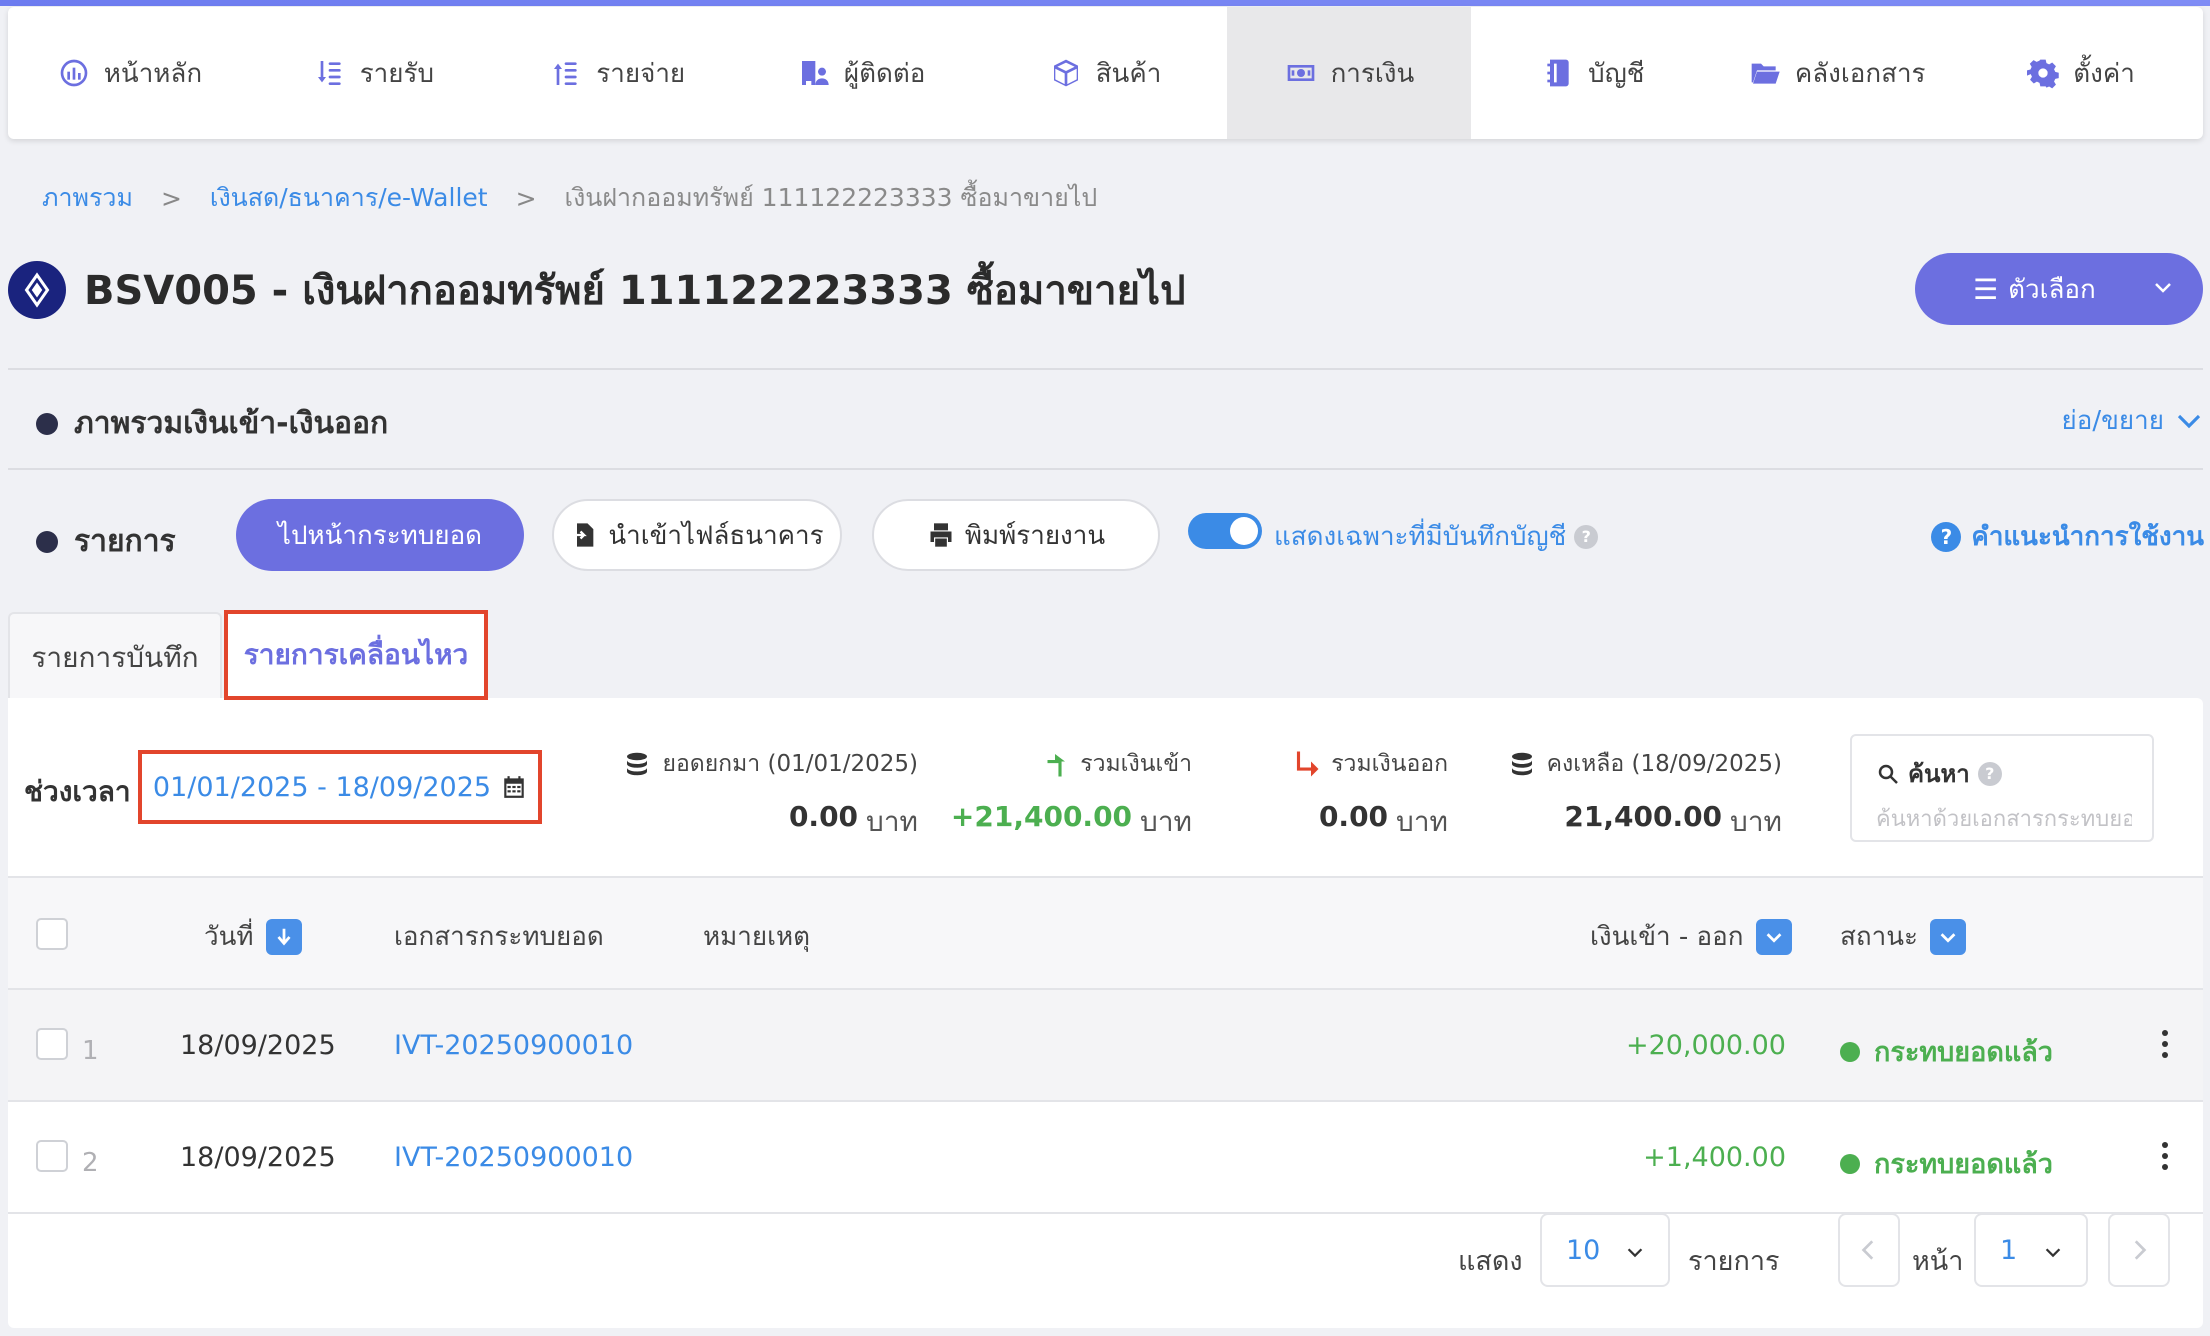  I want to click on print-report-button: พิมพ์รายงาน, so click(1016, 535).